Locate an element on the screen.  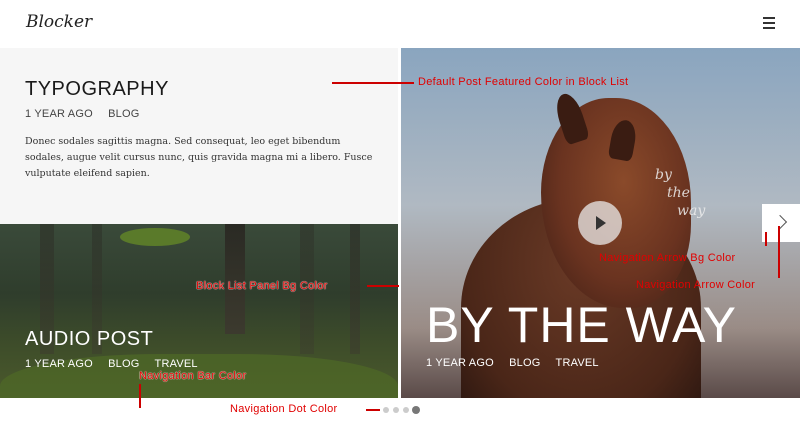
handwriting-word: by is located at coordinates (663, 175).